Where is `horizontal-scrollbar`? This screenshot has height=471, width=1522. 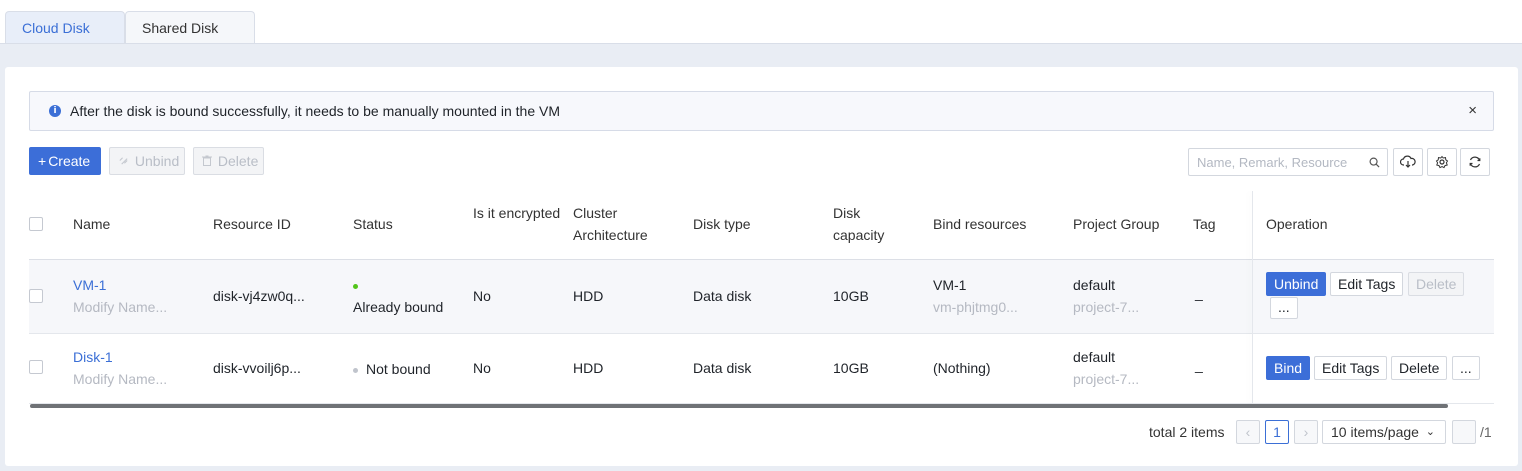
horizontal-scrollbar is located at coordinates (739, 406).